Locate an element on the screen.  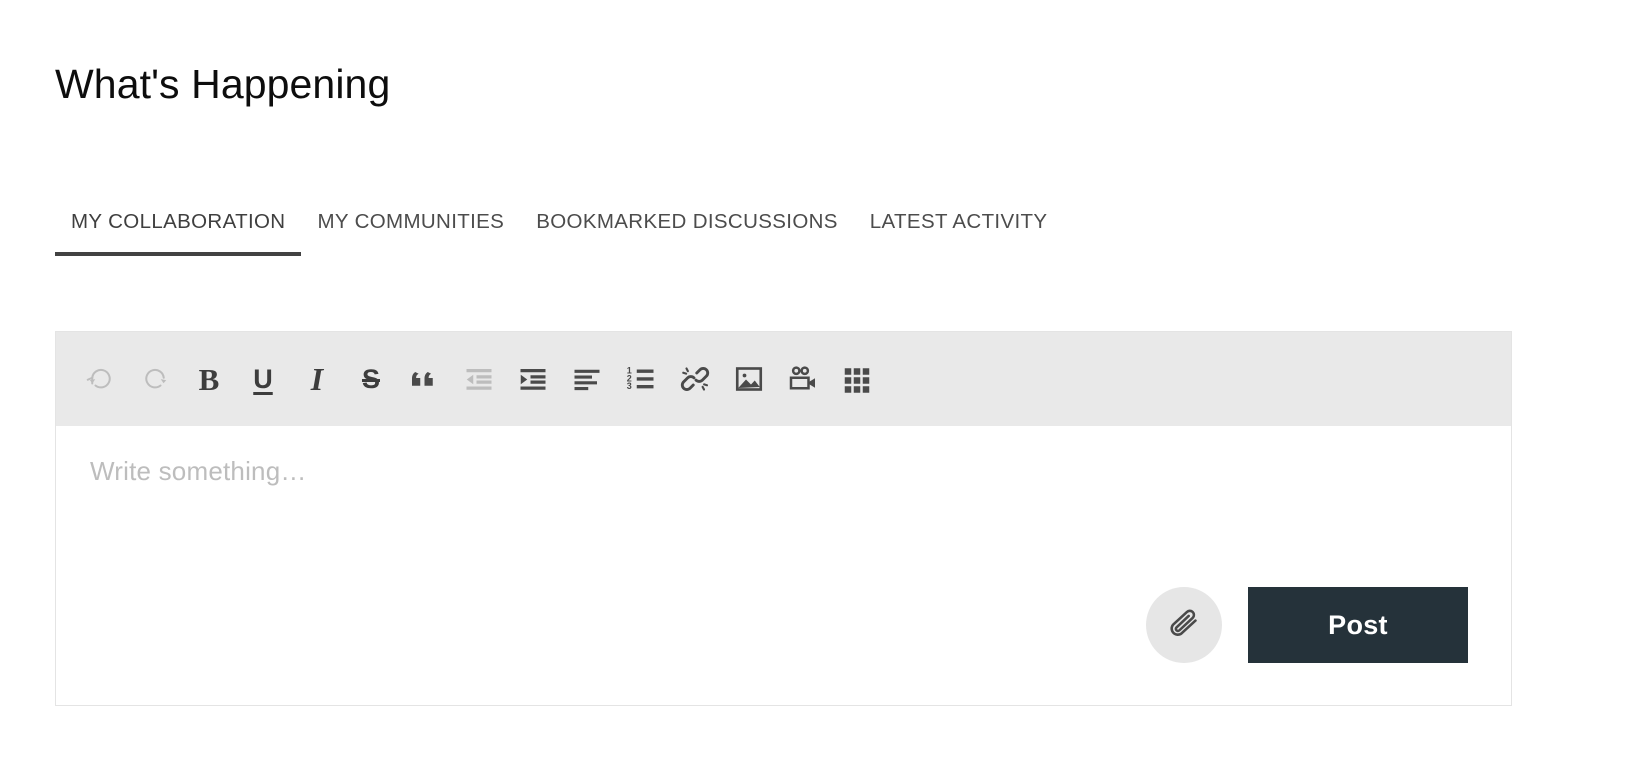
strikethrough-glyph: S is located at coordinates (370, 378).